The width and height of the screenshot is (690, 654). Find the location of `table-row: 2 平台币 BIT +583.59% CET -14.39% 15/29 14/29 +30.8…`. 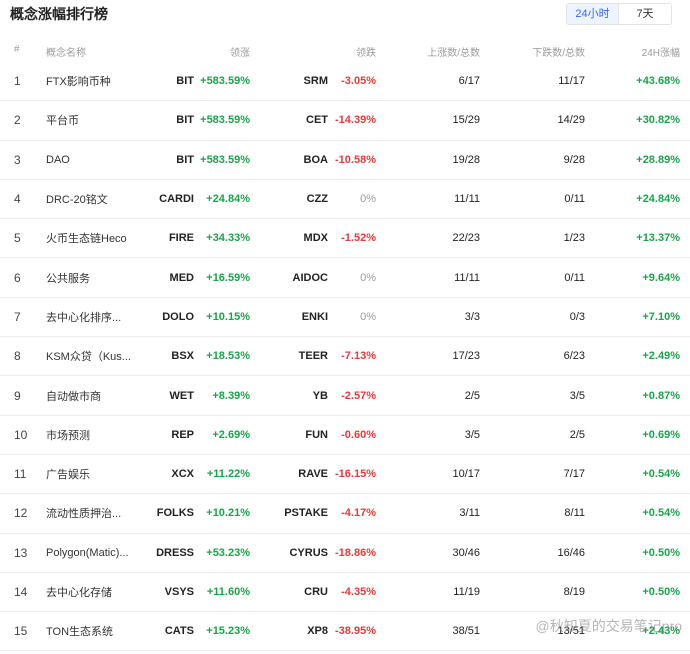

table-row: 2 平台币 BIT +583.59% CET -14.39% 15/29 14/29 +30.8… is located at coordinates (345, 121).